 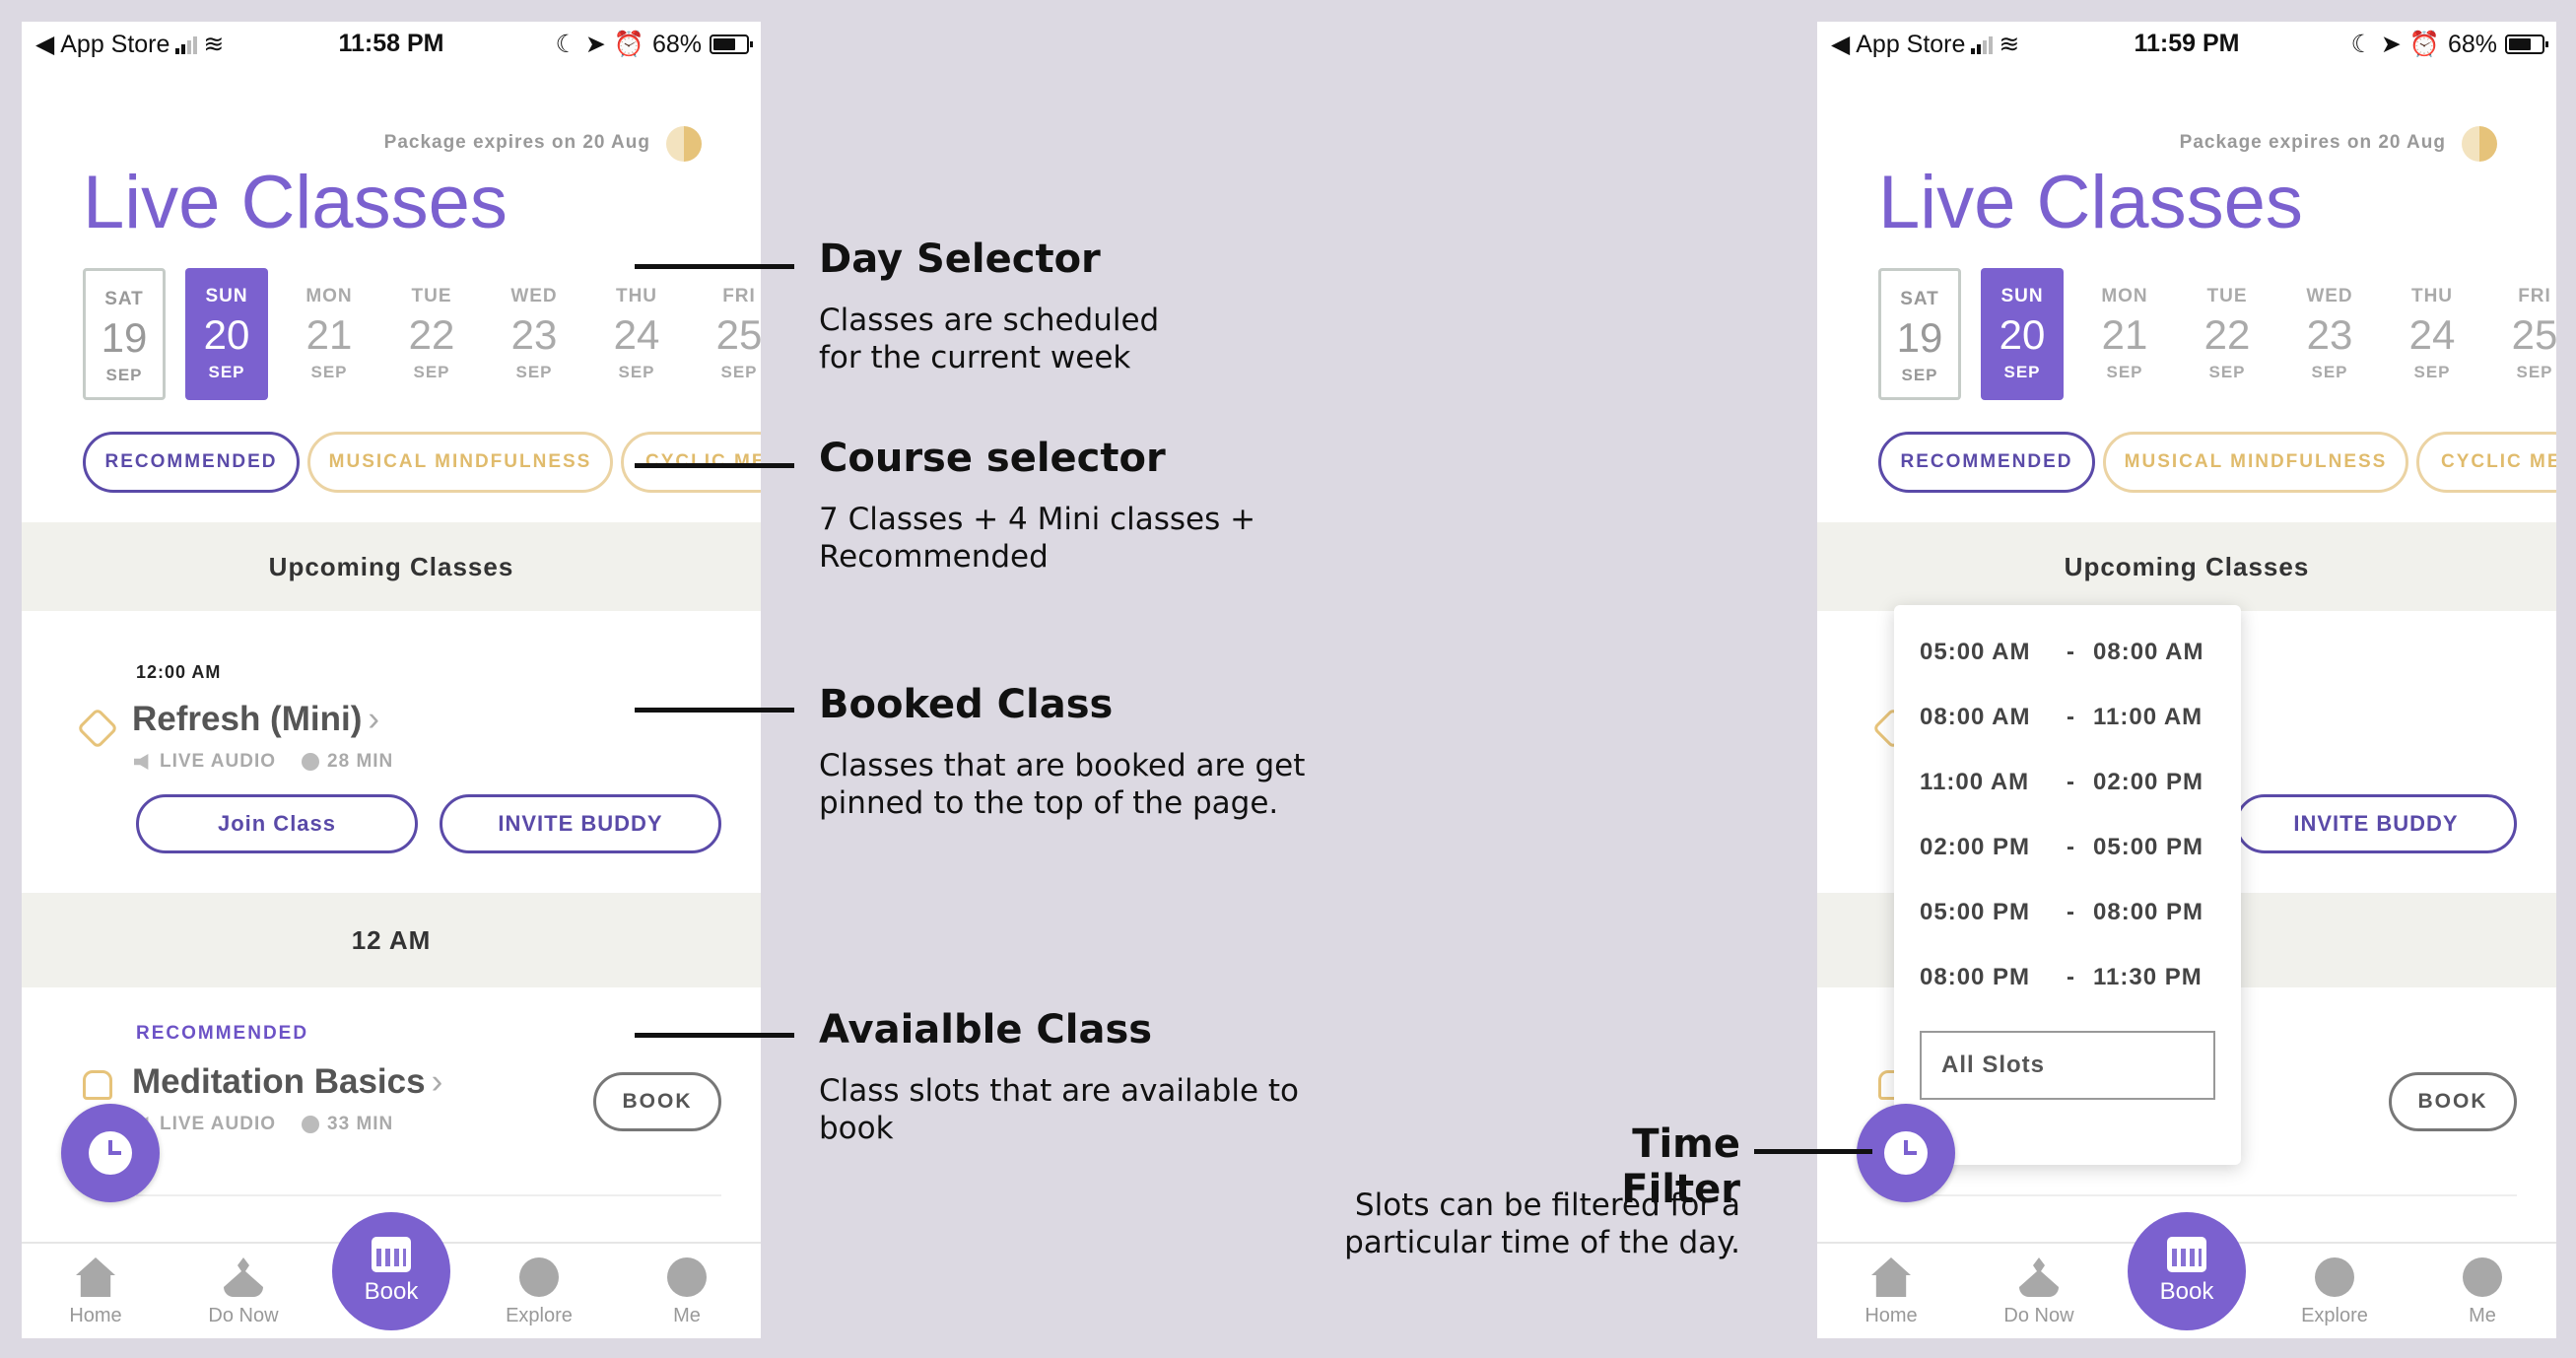 I want to click on status-bar: ◀ App Store ≋ 11:59 PM ☾ ➤ ⏰ 68%, so click(x=2186, y=44).